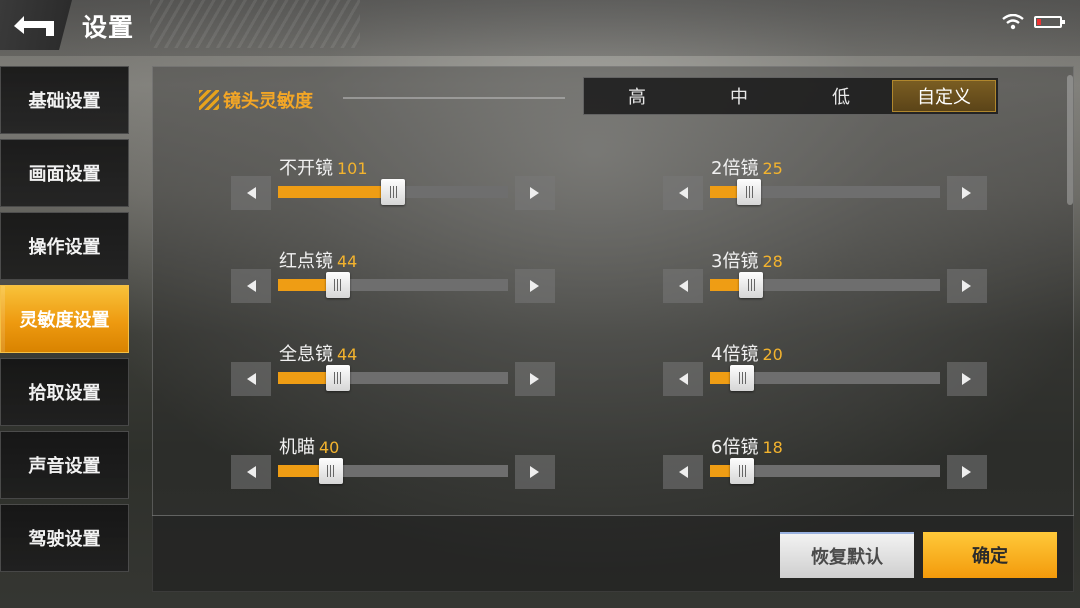 This screenshot has height=608, width=1080. I want to click on slider-label: 机瞄 40, so click(309, 446).